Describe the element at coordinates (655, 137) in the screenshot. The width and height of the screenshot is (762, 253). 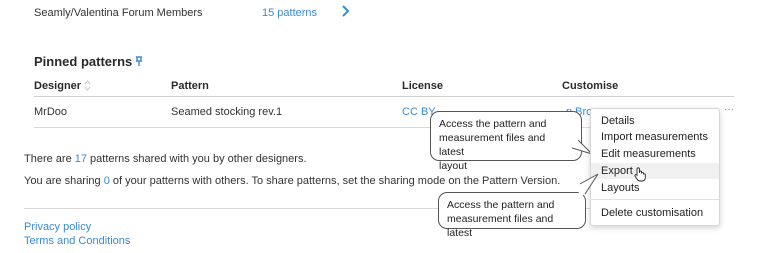
I see `menu-item-import-measurements: Import measurements` at that location.